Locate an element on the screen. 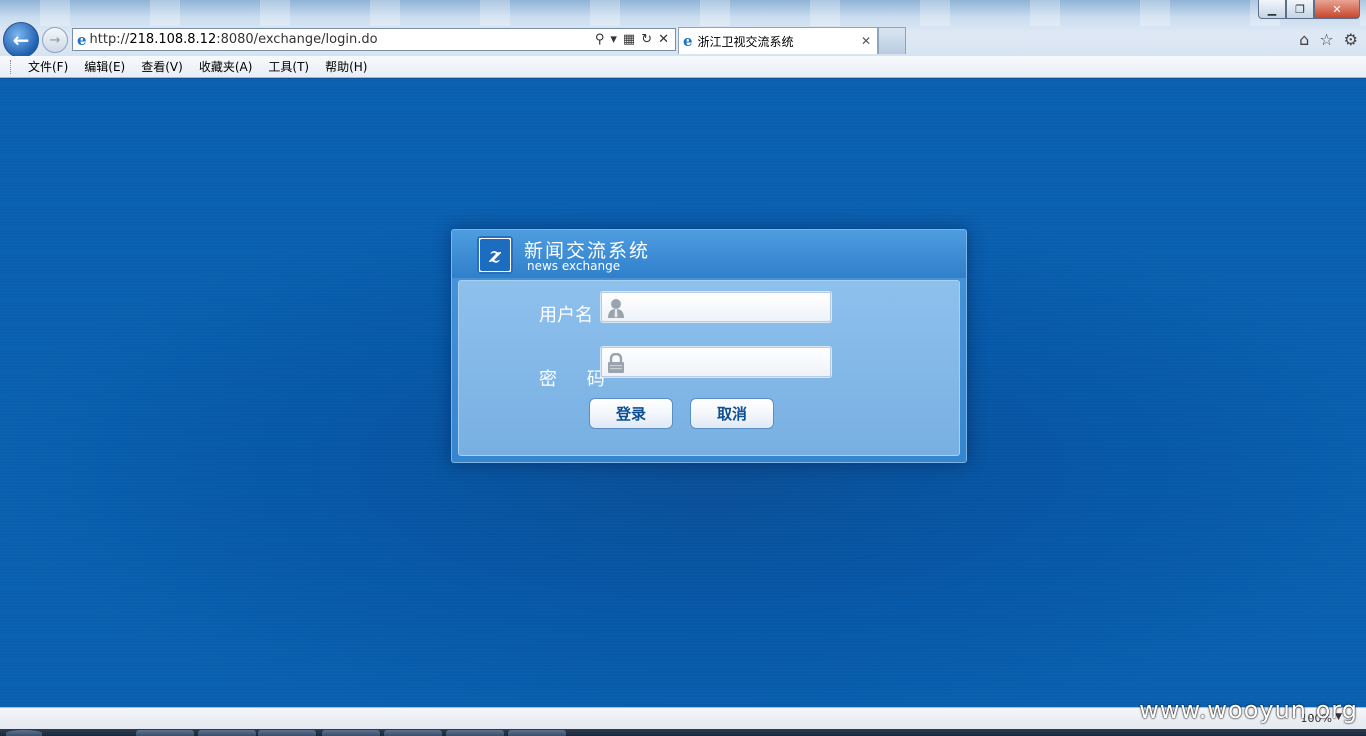  login-button: 登录 is located at coordinates (631, 413).